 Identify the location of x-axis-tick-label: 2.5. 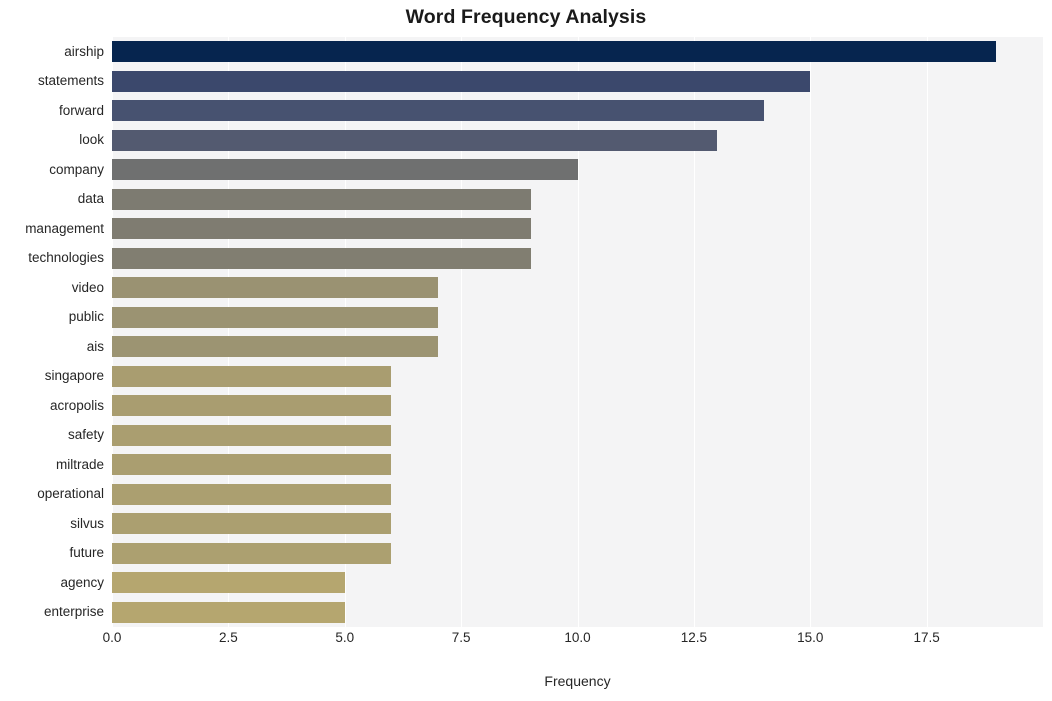
(228, 637).